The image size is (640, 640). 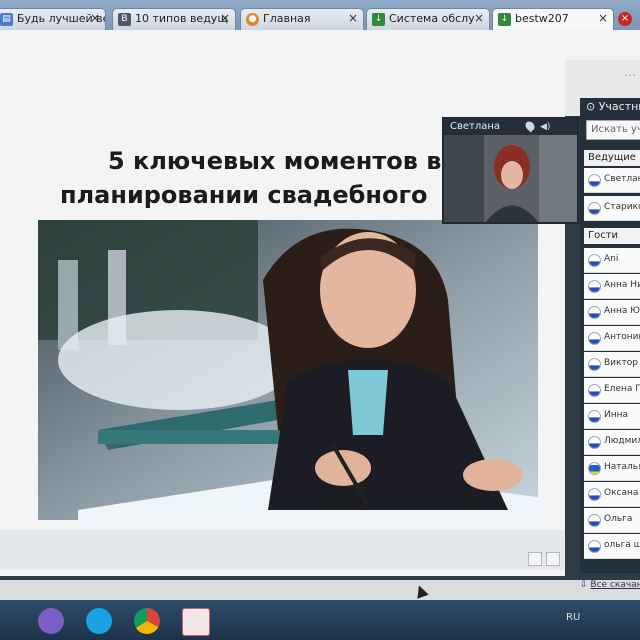 I want to click on mouse-cursor-icon, so click(x=421, y=591).